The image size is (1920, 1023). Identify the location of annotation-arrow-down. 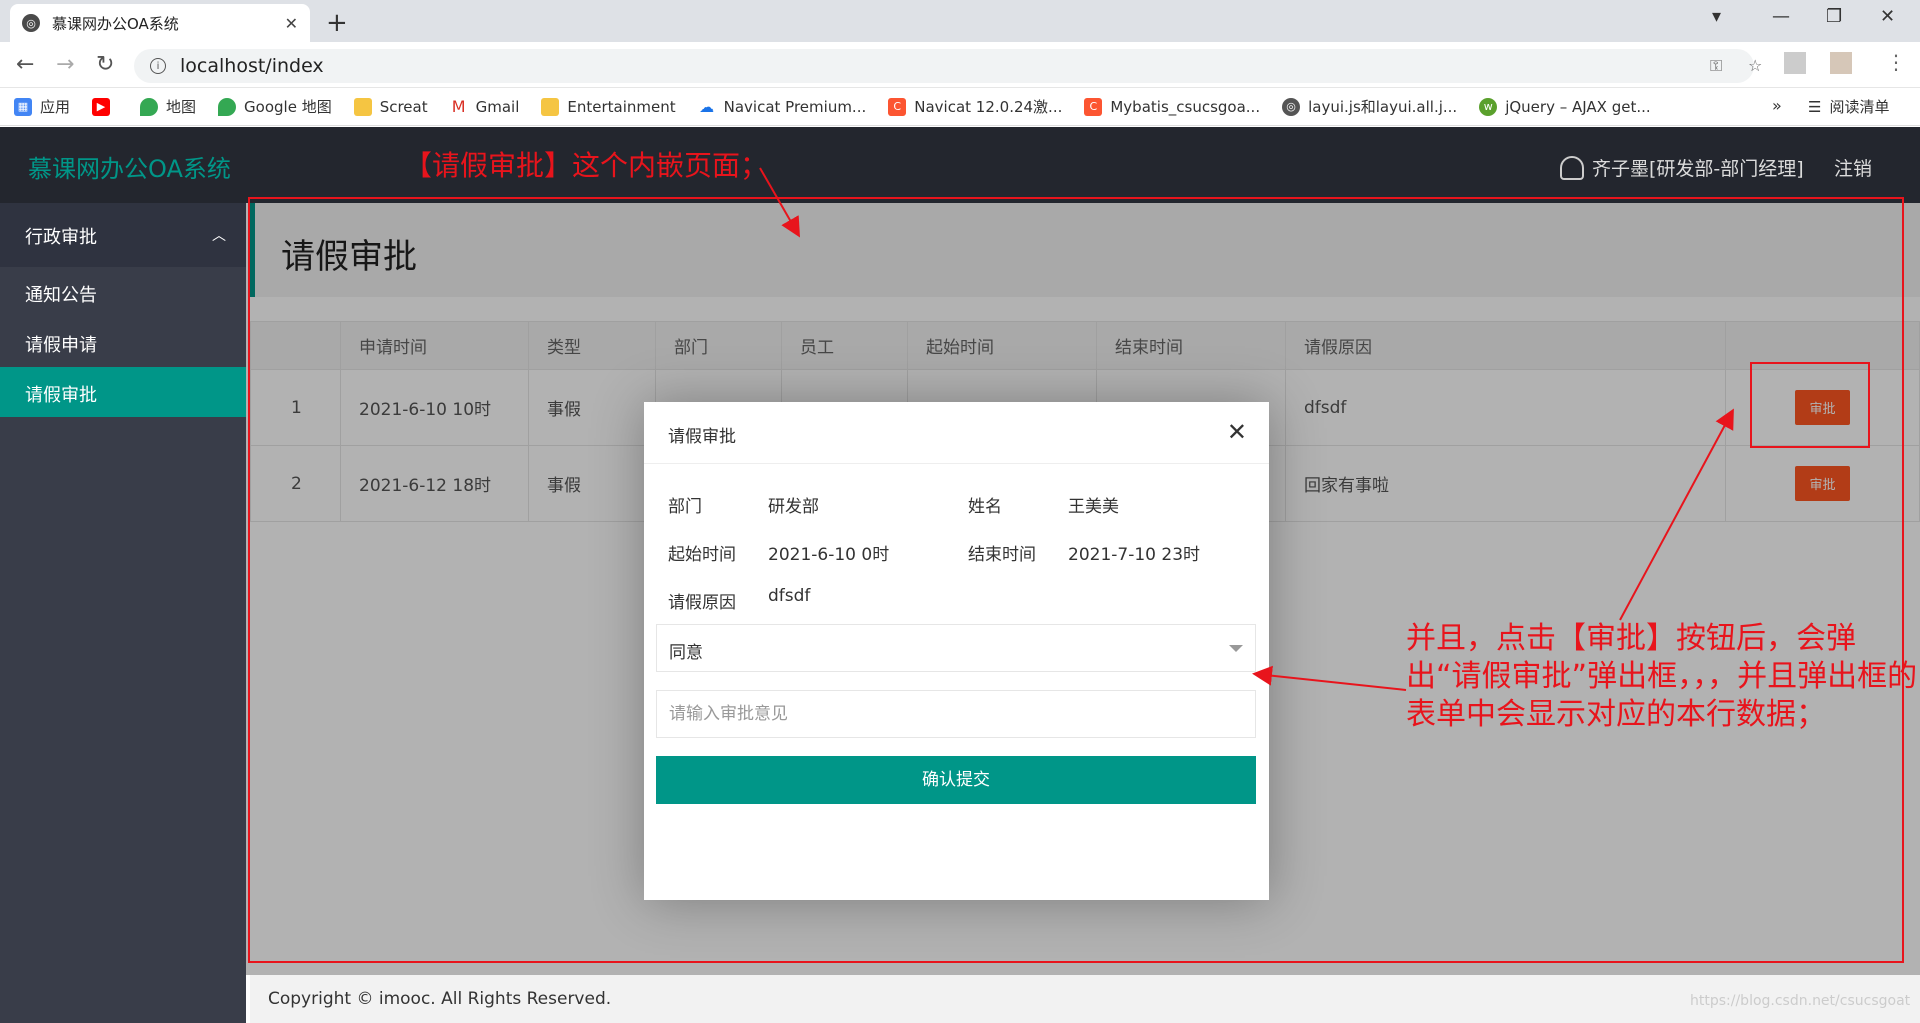
(779, 202).